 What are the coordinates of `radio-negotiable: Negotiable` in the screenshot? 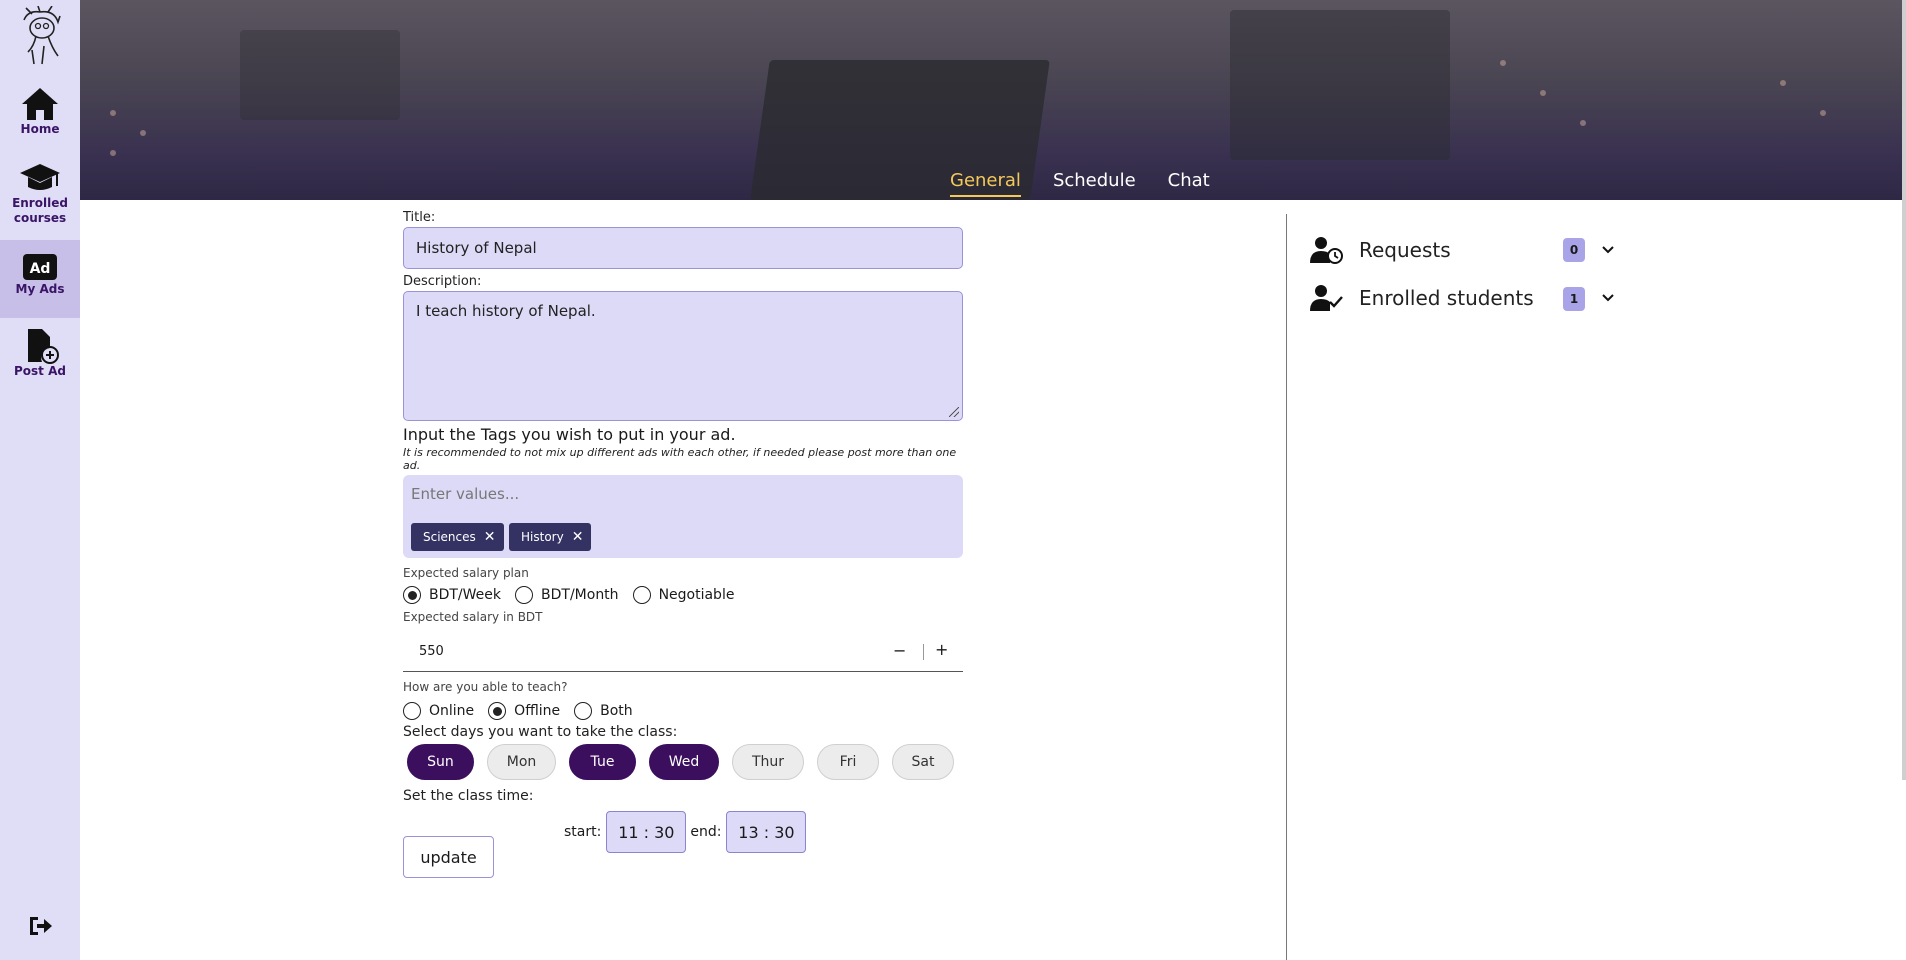 It's located at (683, 595).